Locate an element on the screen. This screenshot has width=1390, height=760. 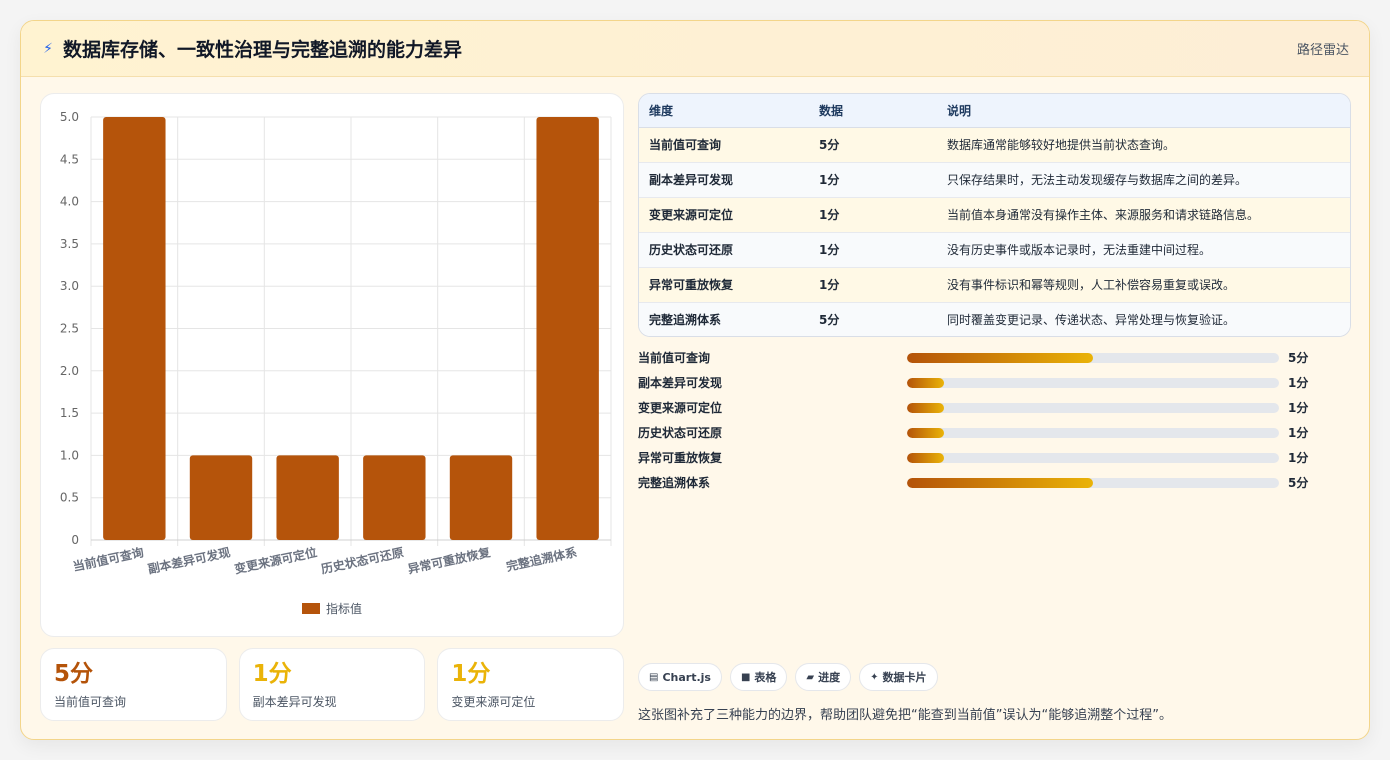
table-cell: 完整追溯体系 is located at coordinates (724, 319).